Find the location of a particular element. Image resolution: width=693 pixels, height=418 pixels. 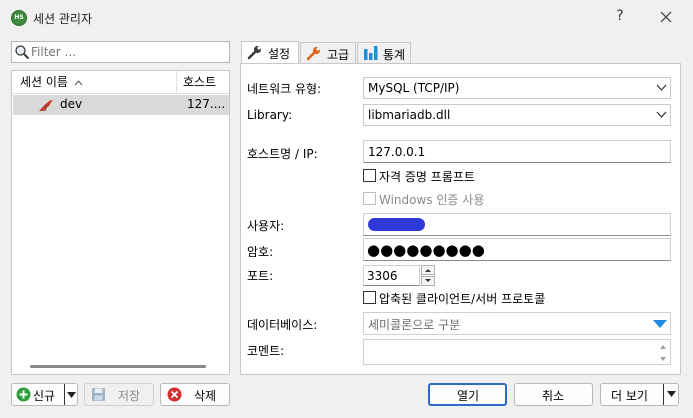

network-type-label: 네트워크 유형: is located at coordinates (284, 89).